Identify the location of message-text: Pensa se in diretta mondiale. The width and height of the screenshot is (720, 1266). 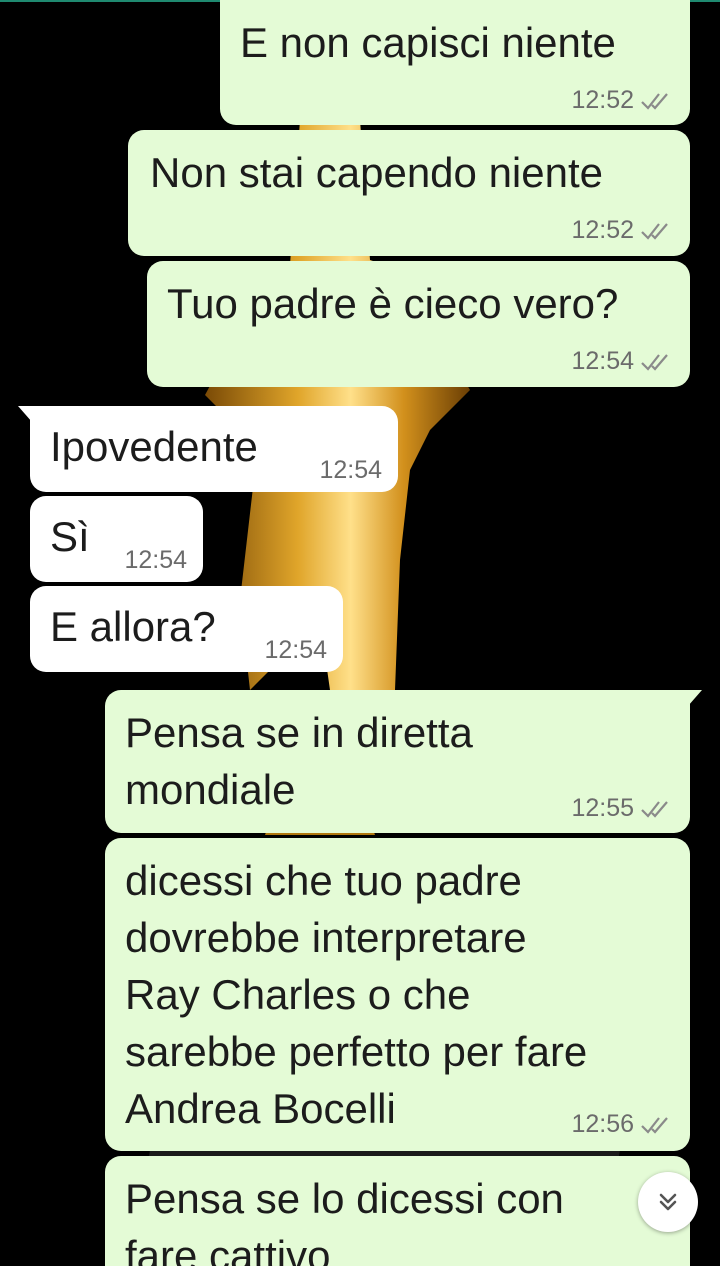
(299, 761).